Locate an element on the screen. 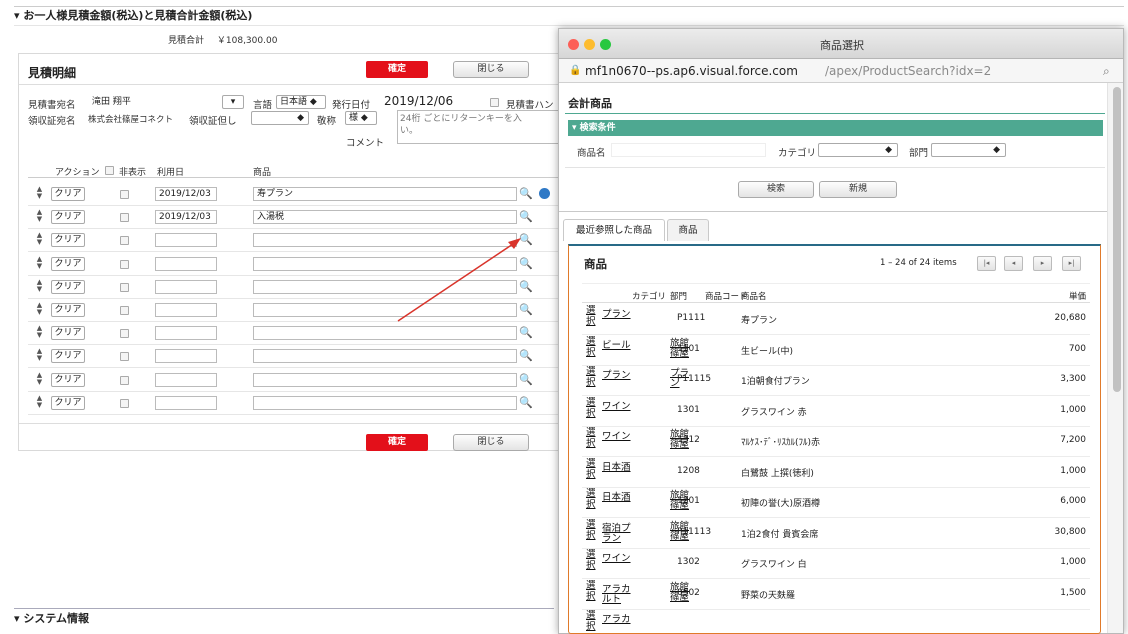 Image resolution: width=1128 pixels, height=634 pixels. close-button-top: 閉じる is located at coordinates (491, 69).